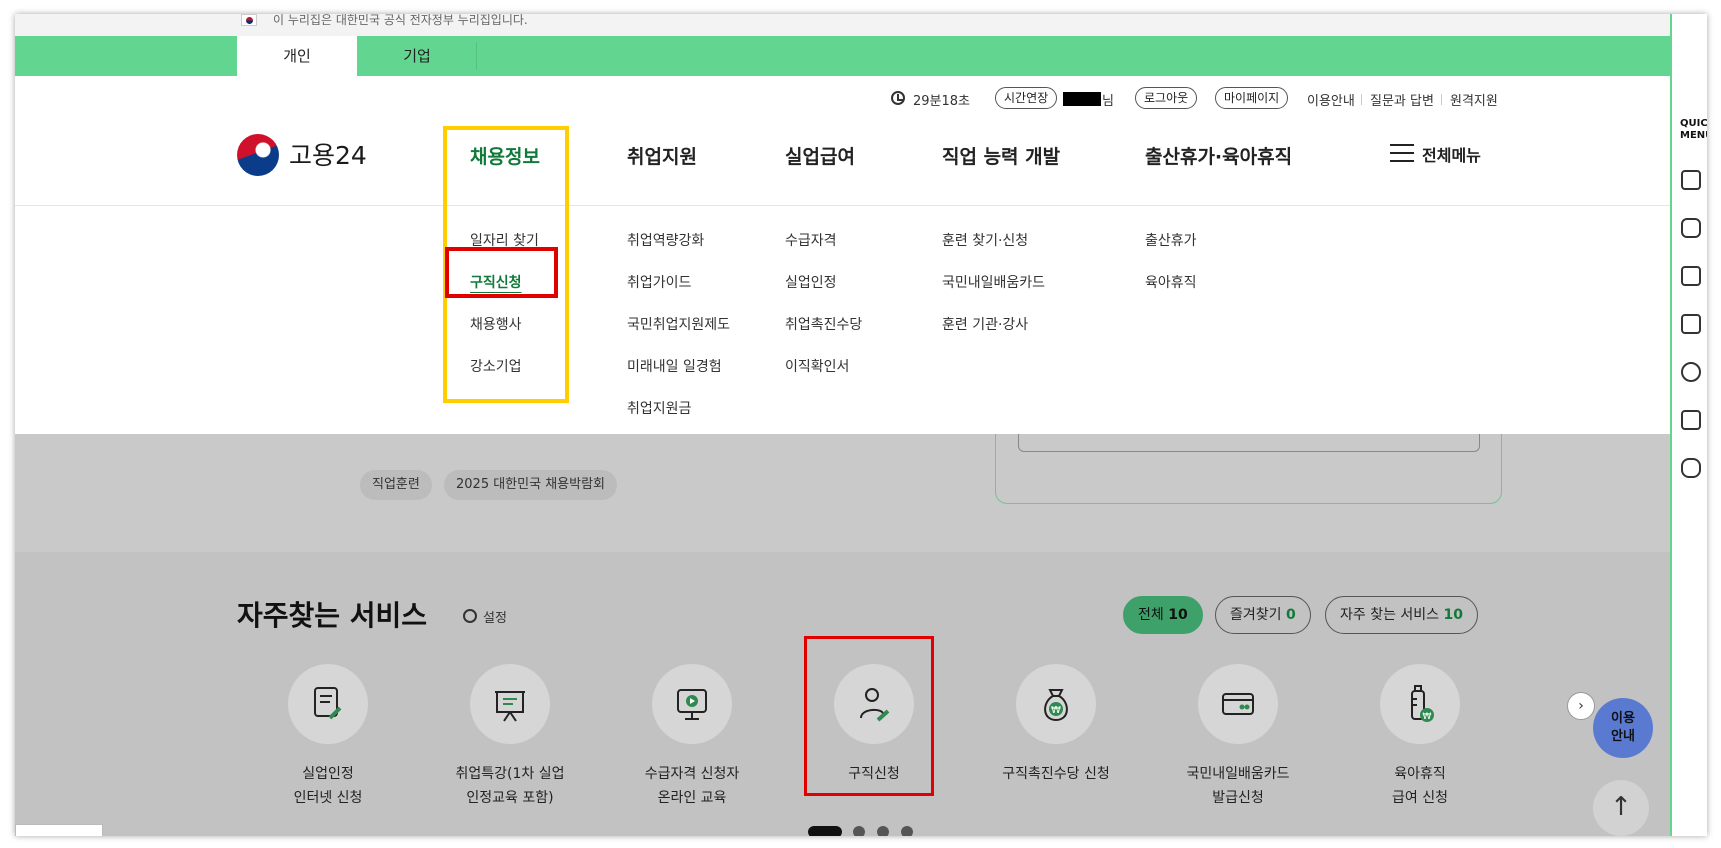 The width and height of the screenshot is (1721, 848). I want to click on calculator-icon, so click(1691, 420).